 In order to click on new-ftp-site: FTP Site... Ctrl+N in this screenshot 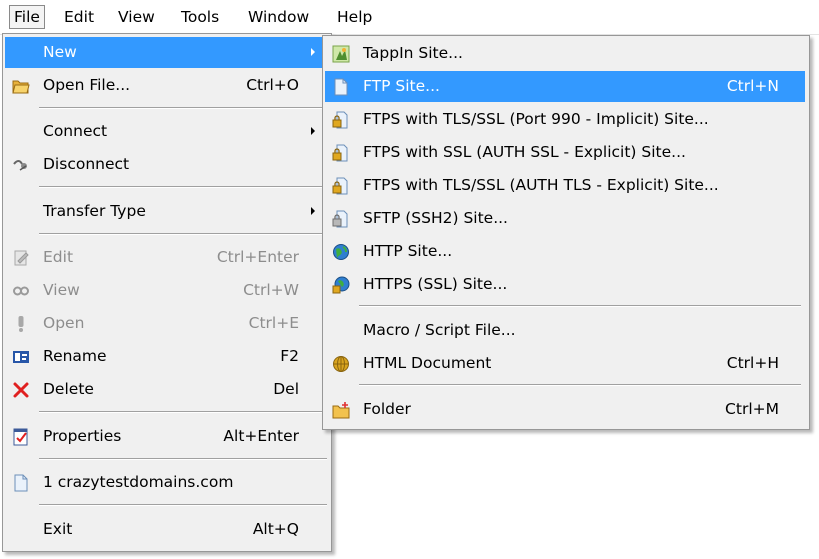, I will do `click(565, 86)`.